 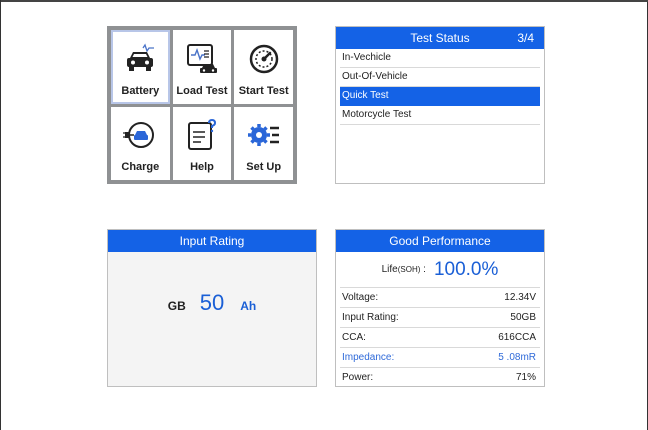 What do you see at coordinates (370, 317) in the screenshot?
I see `result-label: Input Rating:` at bounding box center [370, 317].